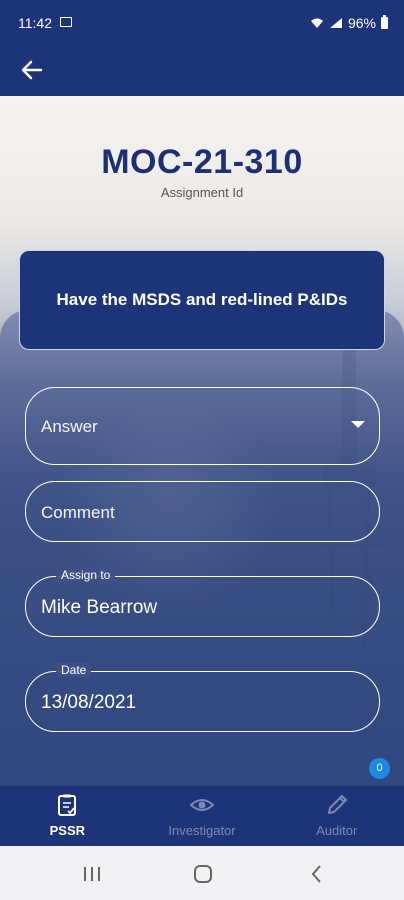 This screenshot has height=900, width=404. What do you see at coordinates (337, 830) in the screenshot?
I see `nav-label-auditor: Auditor` at bounding box center [337, 830].